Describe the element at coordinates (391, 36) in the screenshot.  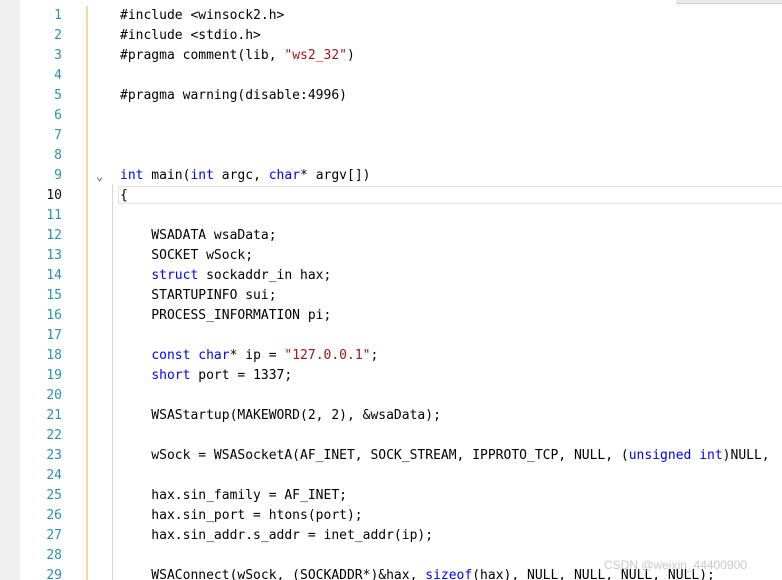
I see `code-line: 2 #include <stdio.h>` at that location.